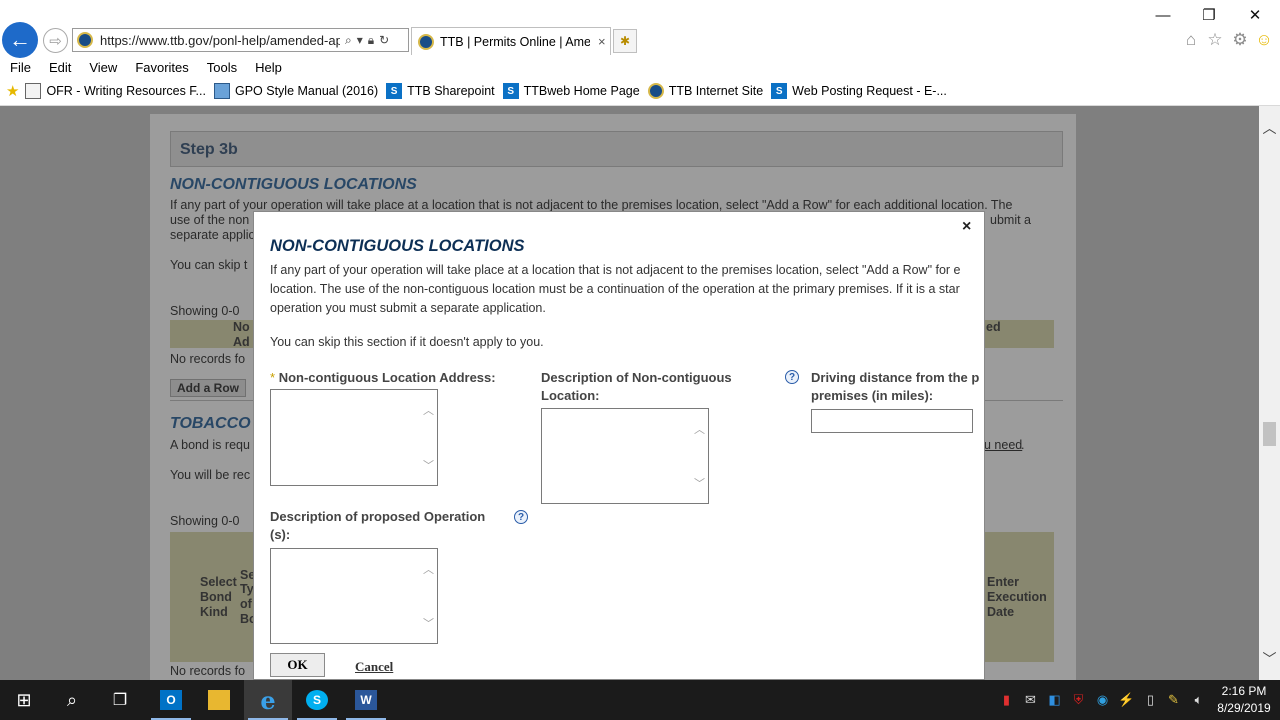 The image size is (1280, 720). Describe the element at coordinates (384, 40) in the screenshot. I see `refresh-icon: ↻` at that location.